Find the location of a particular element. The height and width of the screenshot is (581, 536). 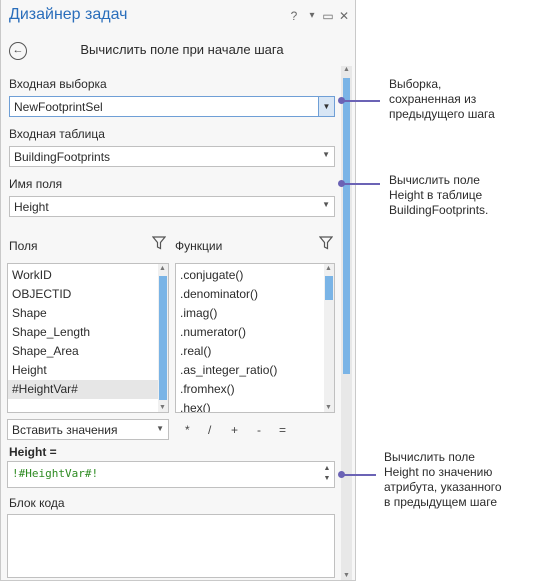

field-name-dropdown: Height ▼ is located at coordinates (172, 206).